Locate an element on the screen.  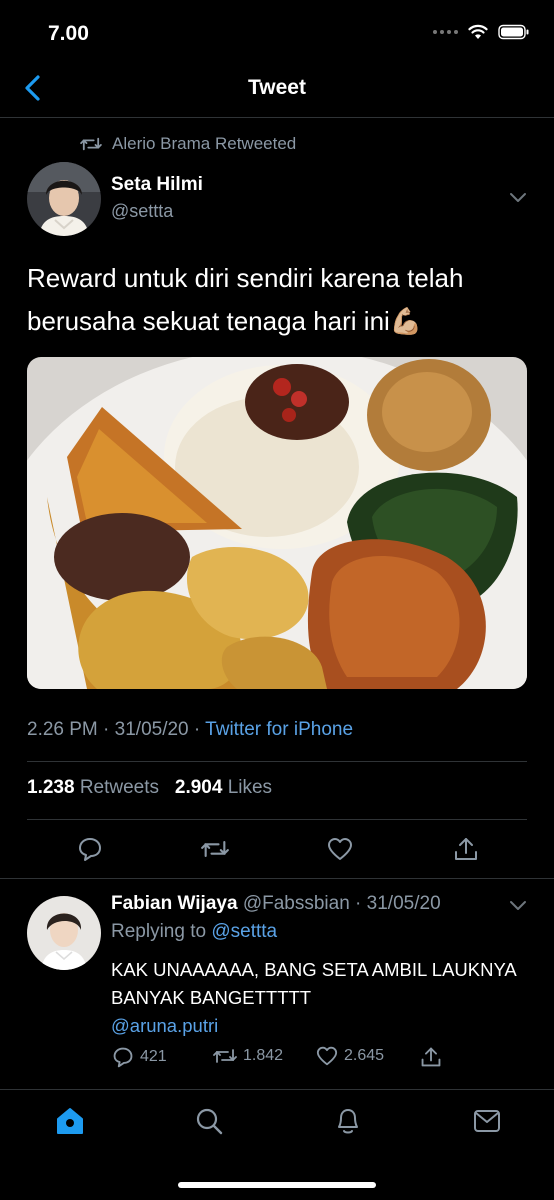
reply-reply-button: 421 is located at coordinates (139, 1057).